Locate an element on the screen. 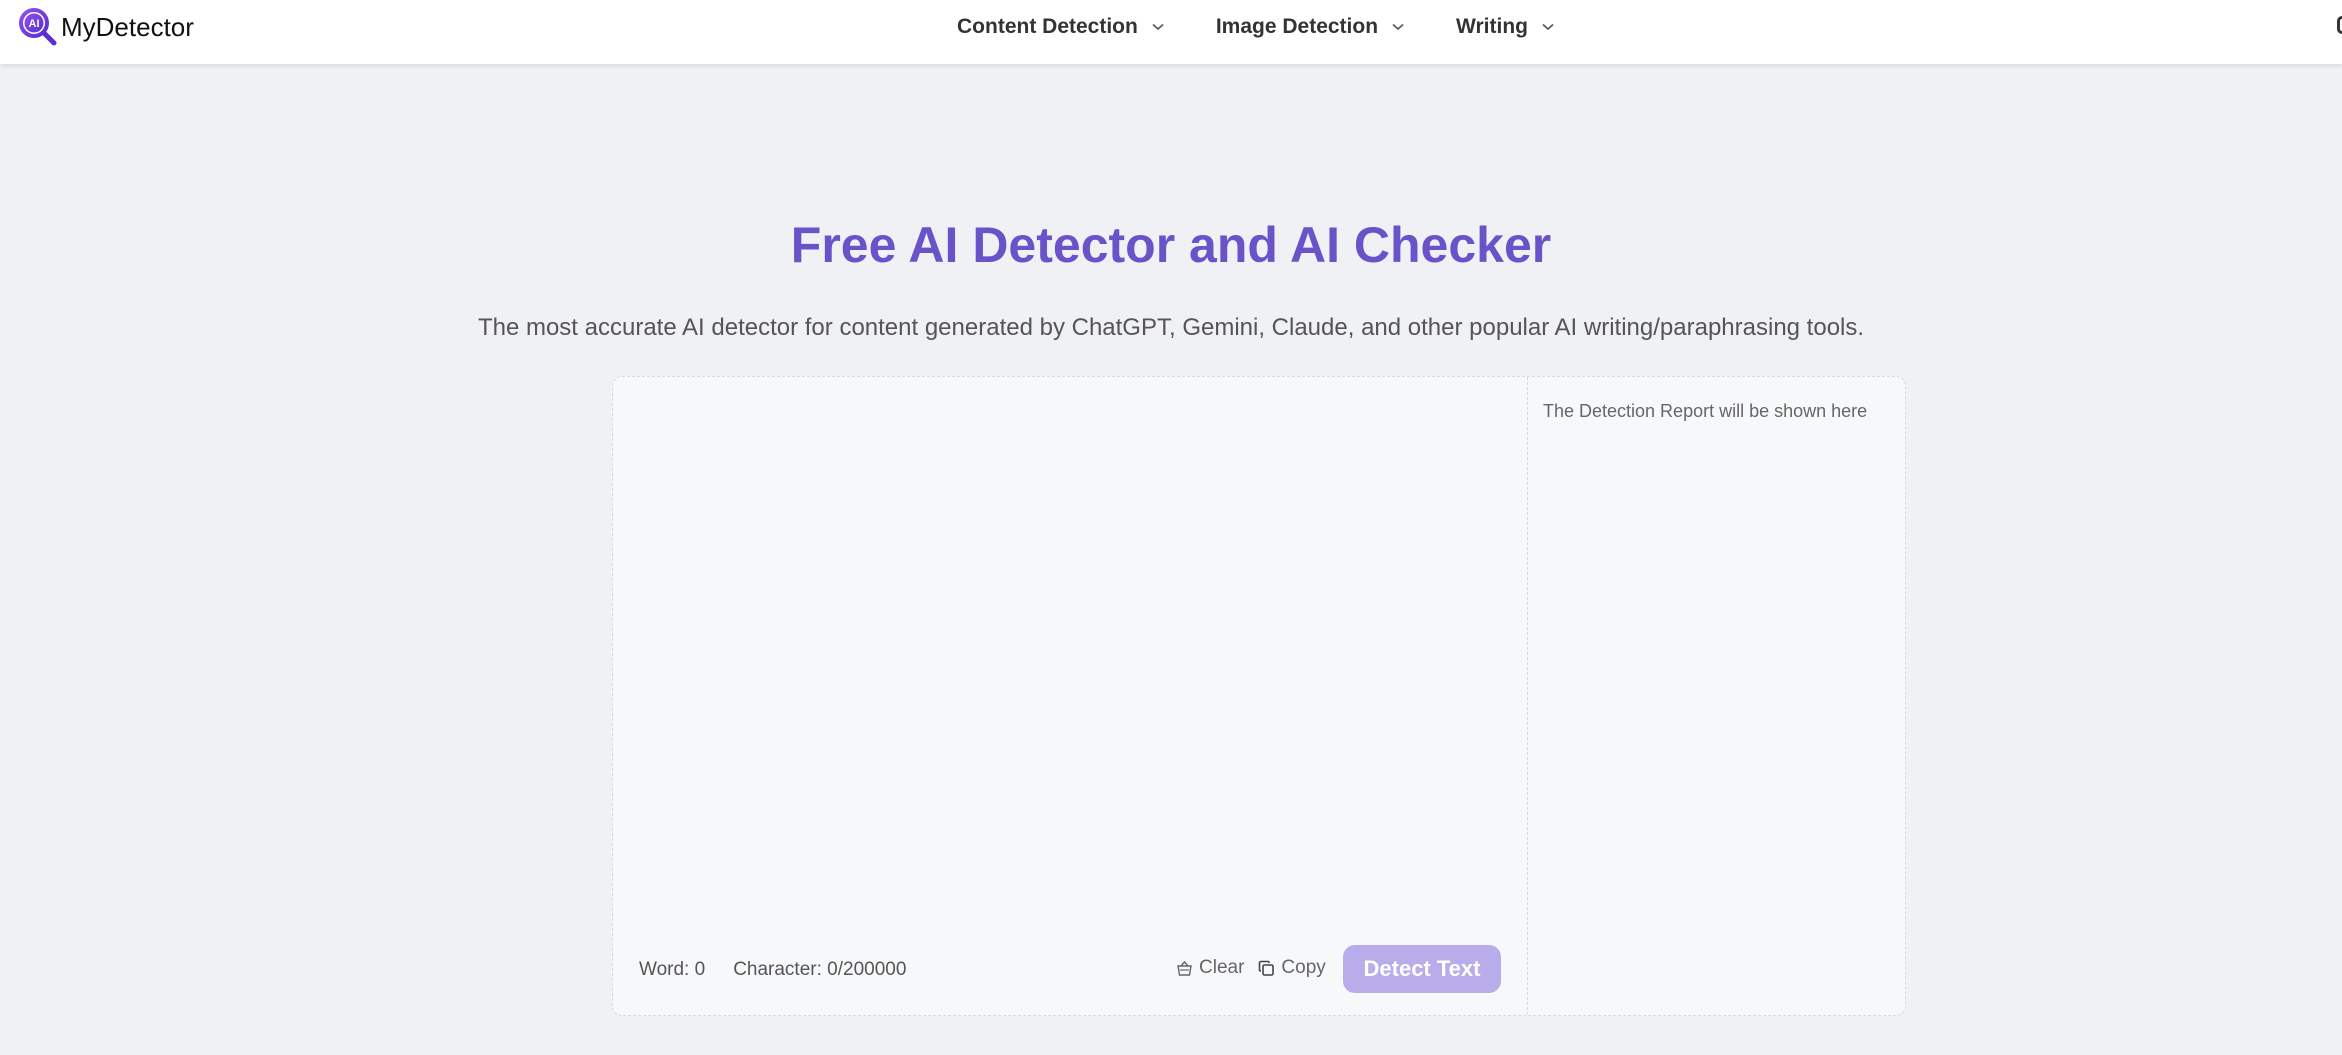 This screenshot has width=2342, height=1055. copy-button: Copy is located at coordinates (1292, 968).